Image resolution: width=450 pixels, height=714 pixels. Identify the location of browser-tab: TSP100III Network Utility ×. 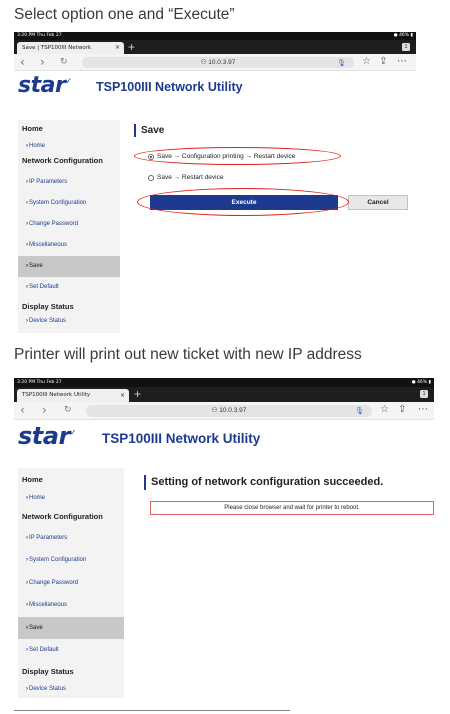
(73, 395).